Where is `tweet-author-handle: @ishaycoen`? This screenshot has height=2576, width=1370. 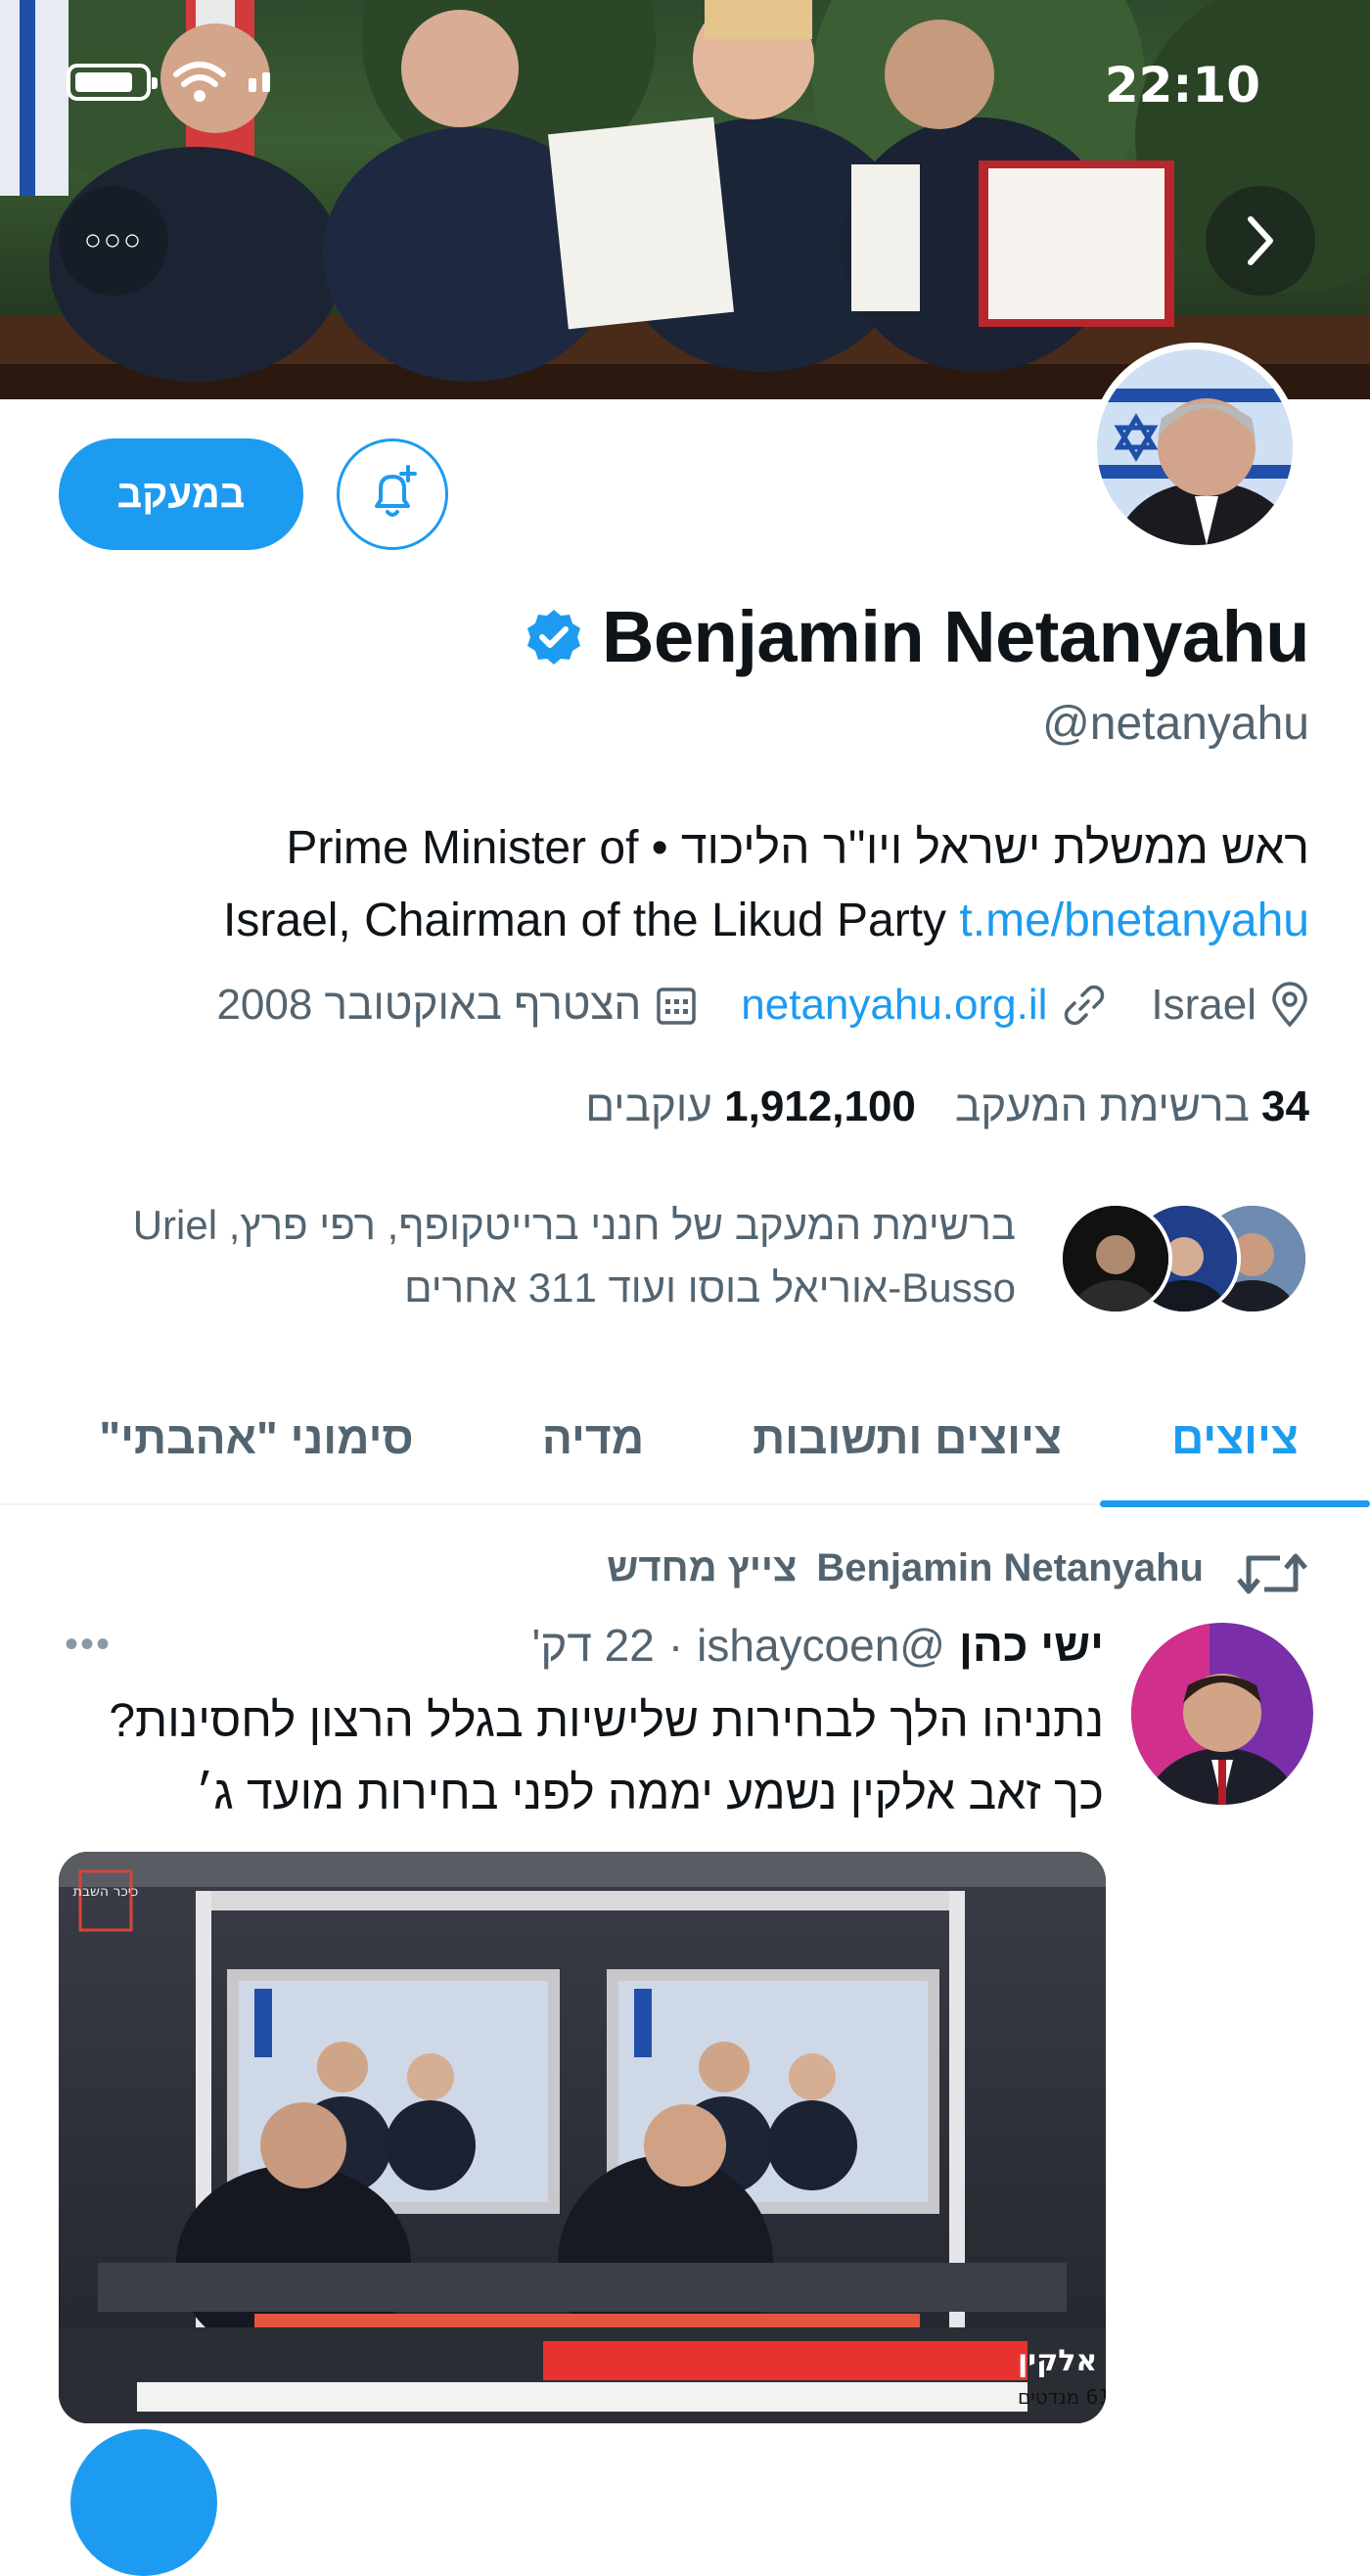
tweet-author-handle: @ishaycoen is located at coordinates (821, 1646).